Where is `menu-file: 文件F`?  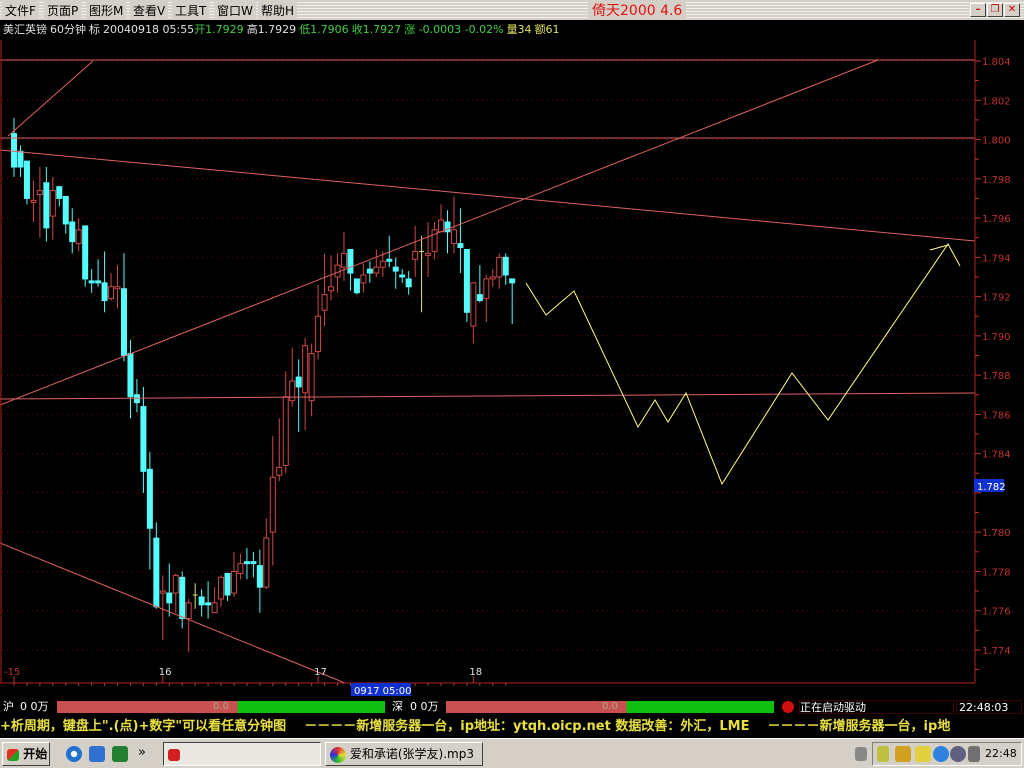 menu-file: 文件F is located at coordinates (20, 10).